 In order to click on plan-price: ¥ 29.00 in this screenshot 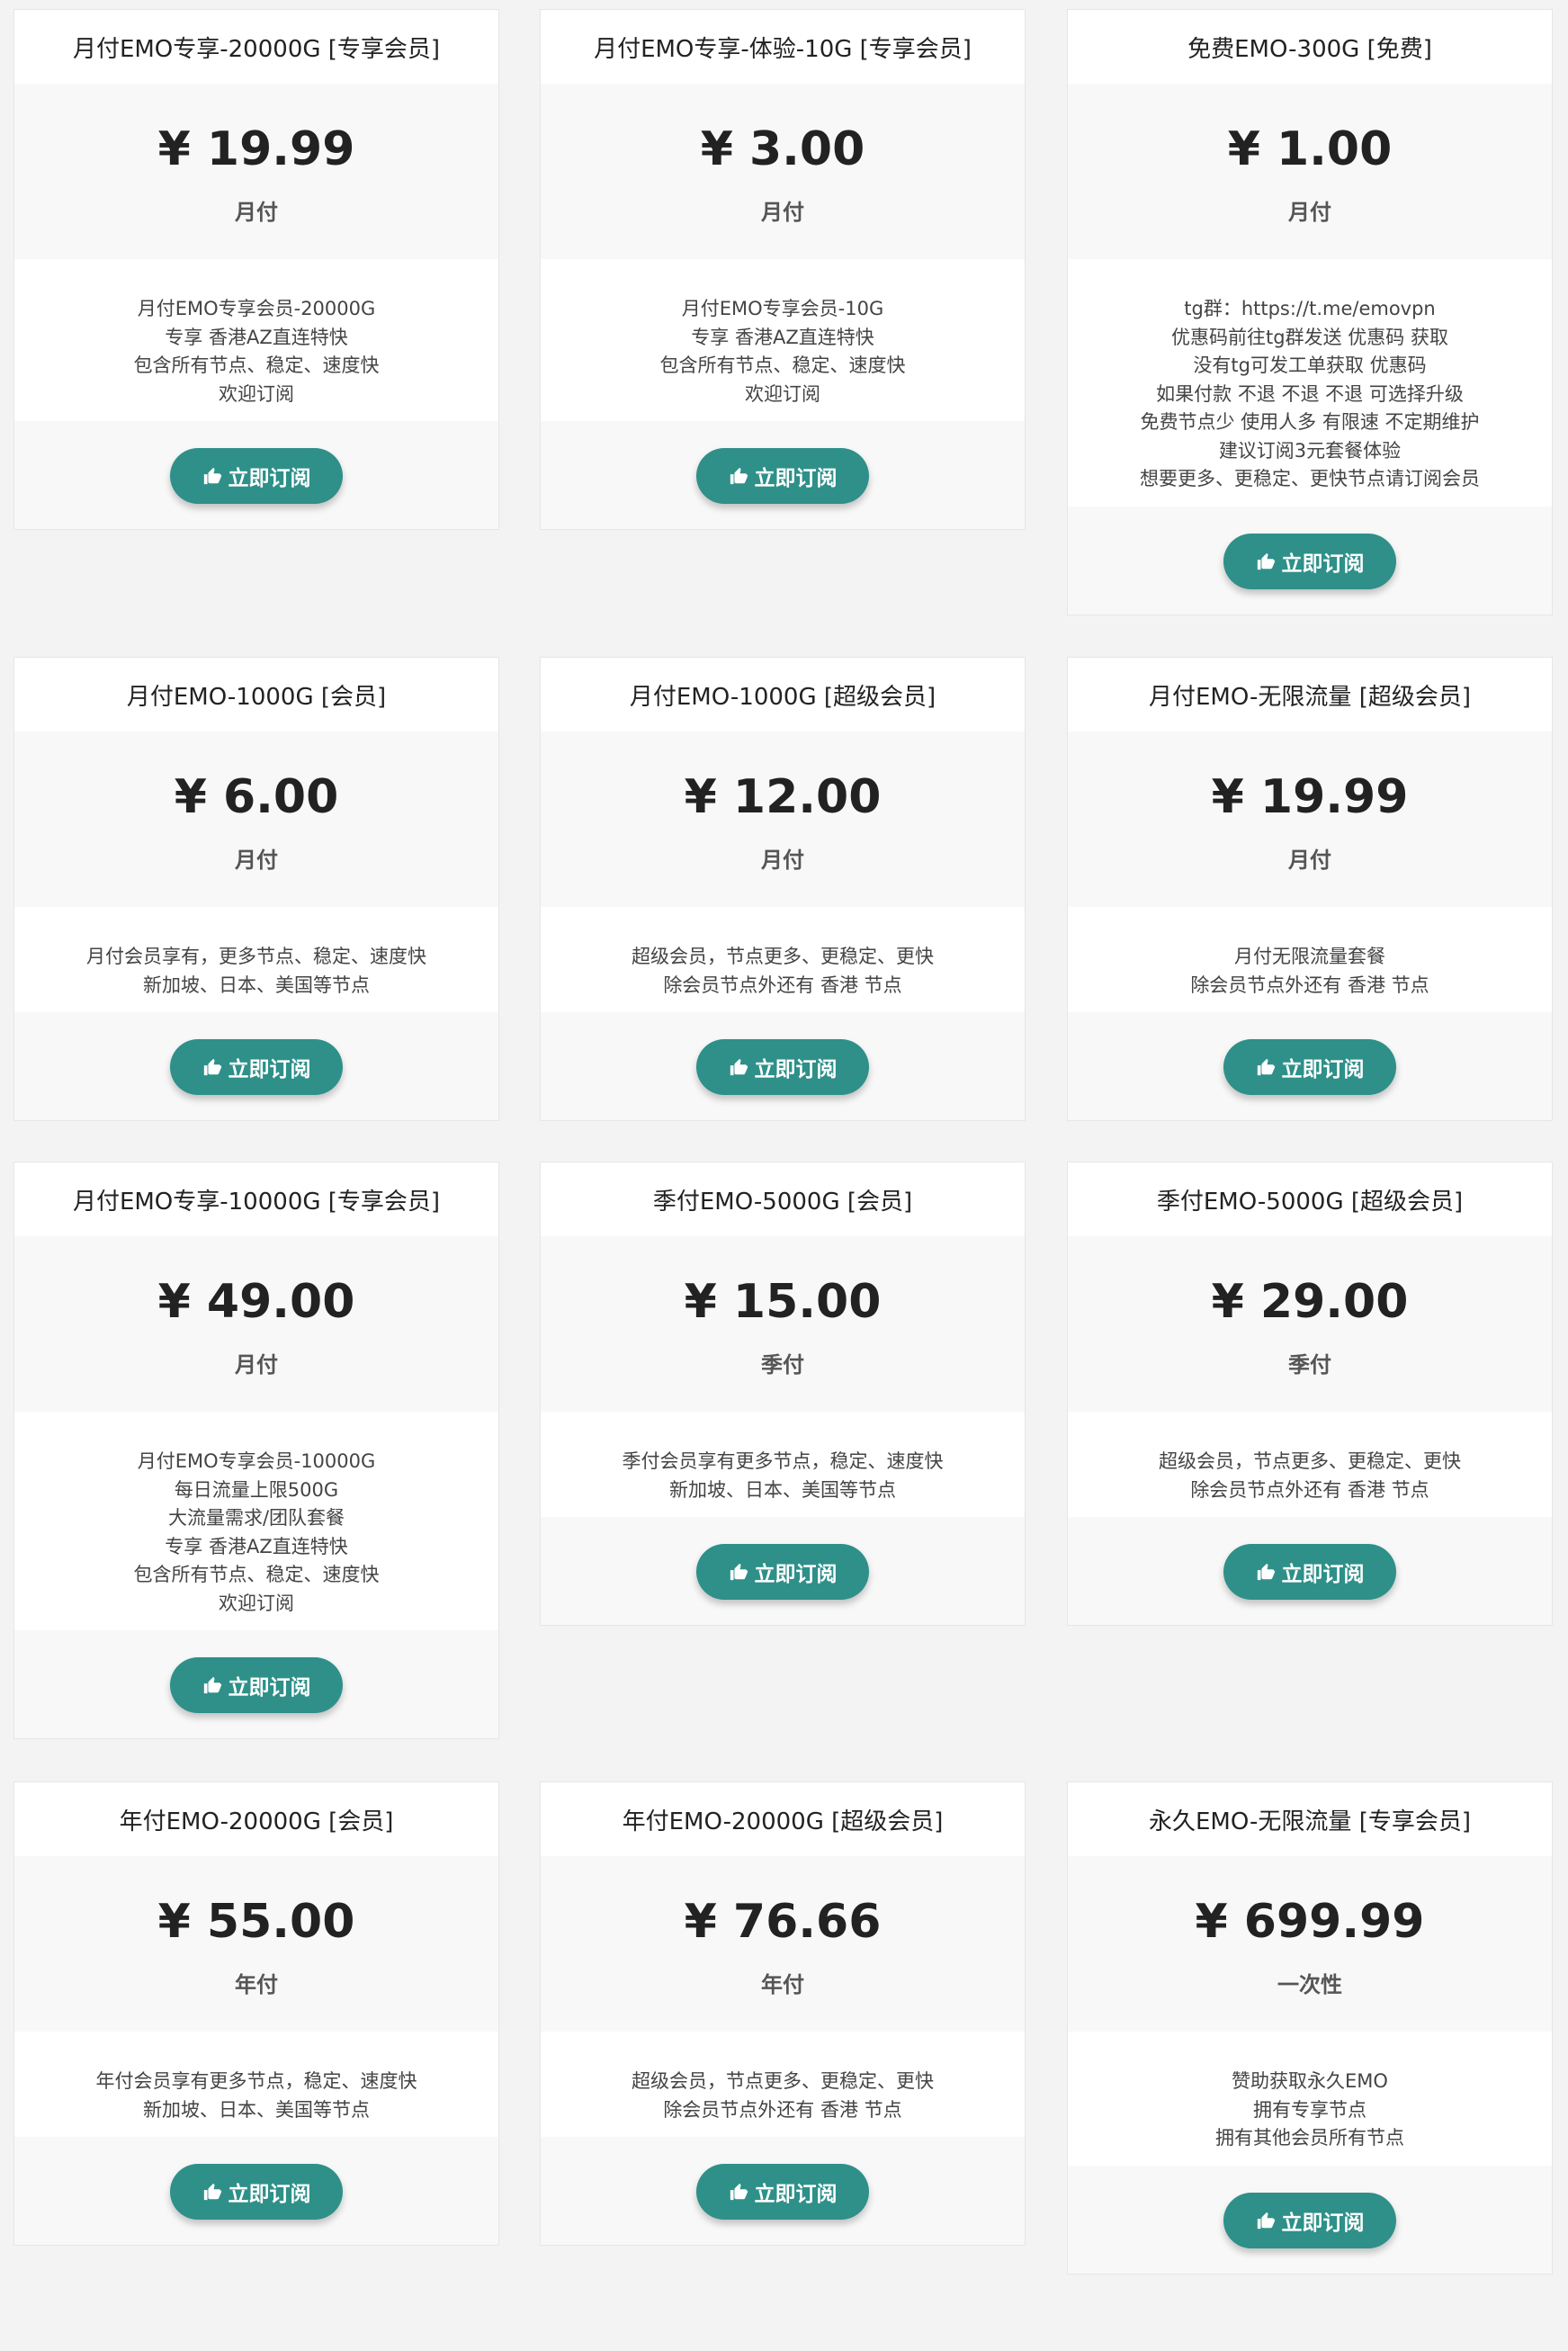, I will do `click(1310, 1303)`.